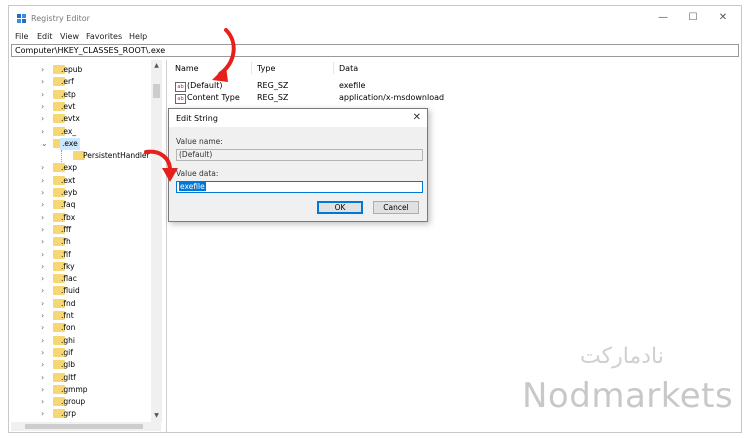 This screenshot has width=750, height=438. What do you see at coordinates (161, 165) in the screenshot?
I see `red-arrow-icon` at bounding box center [161, 165].